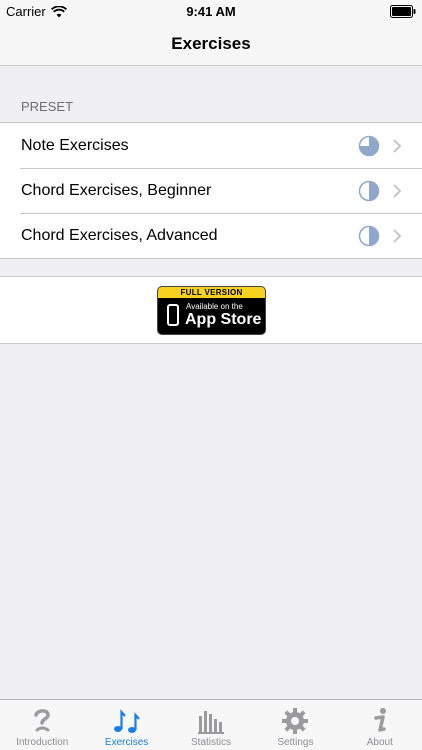 The width and height of the screenshot is (422, 750). What do you see at coordinates (173, 315) in the screenshot?
I see `iphone-icon` at bounding box center [173, 315].